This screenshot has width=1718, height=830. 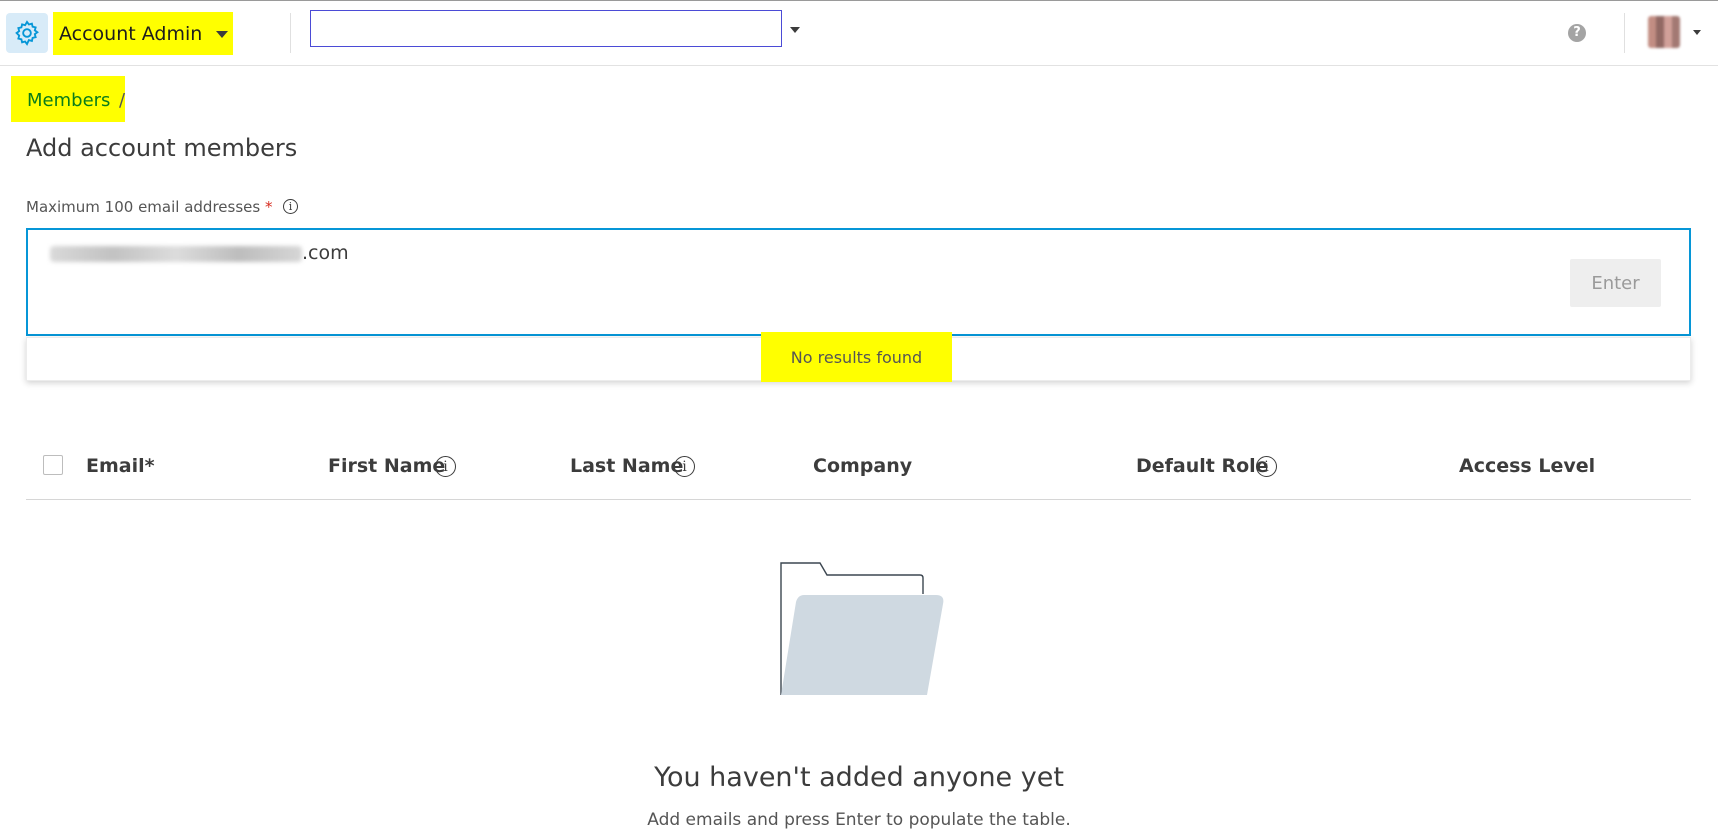 What do you see at coordinates (325, 253) in the screenshot?
I see `email-input-suffix: .com` at bounding box center [325, 253].